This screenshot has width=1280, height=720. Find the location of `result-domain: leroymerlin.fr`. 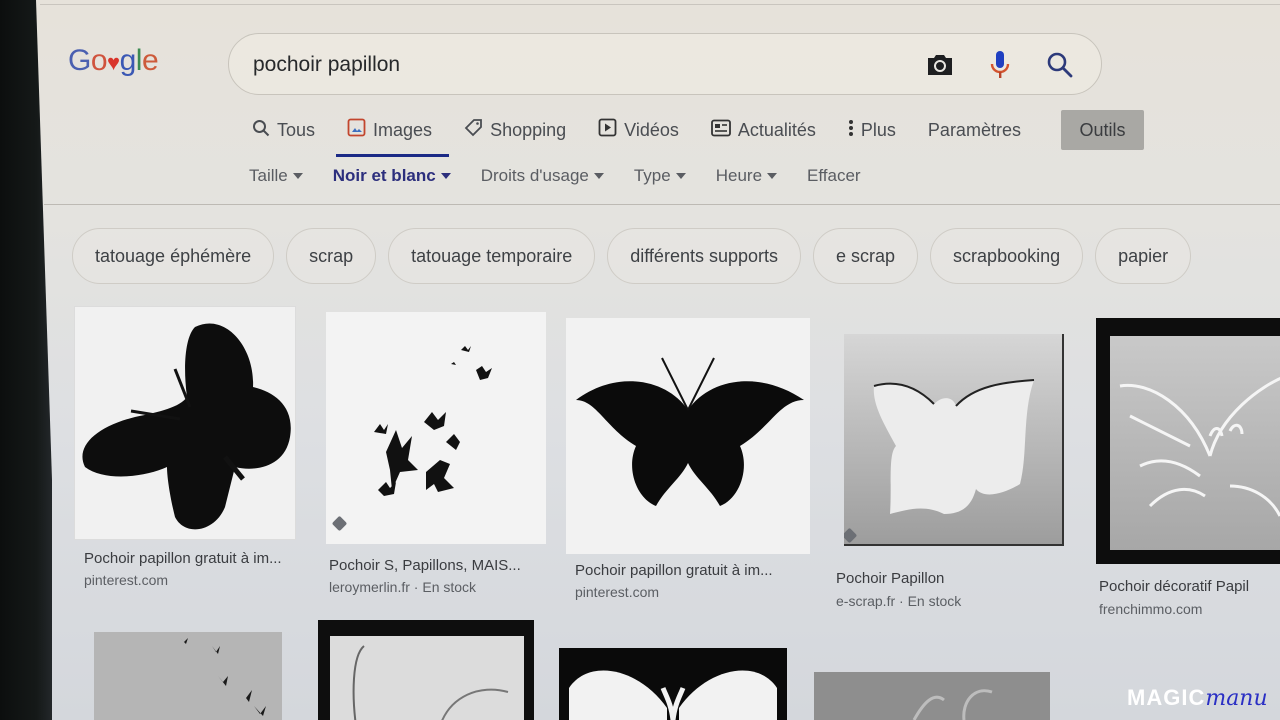

result-domain: leroymerlin.fr is located at coordinates (369, 587).